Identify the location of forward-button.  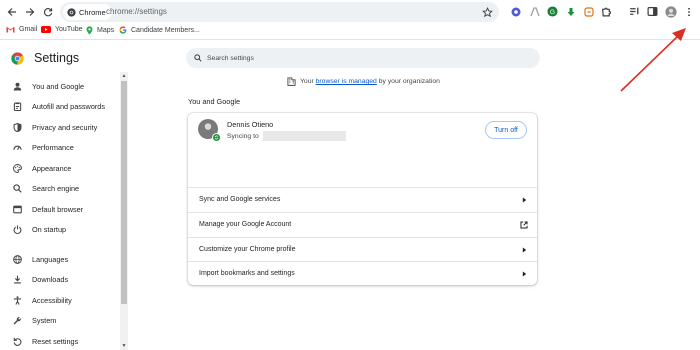
(30, 12).